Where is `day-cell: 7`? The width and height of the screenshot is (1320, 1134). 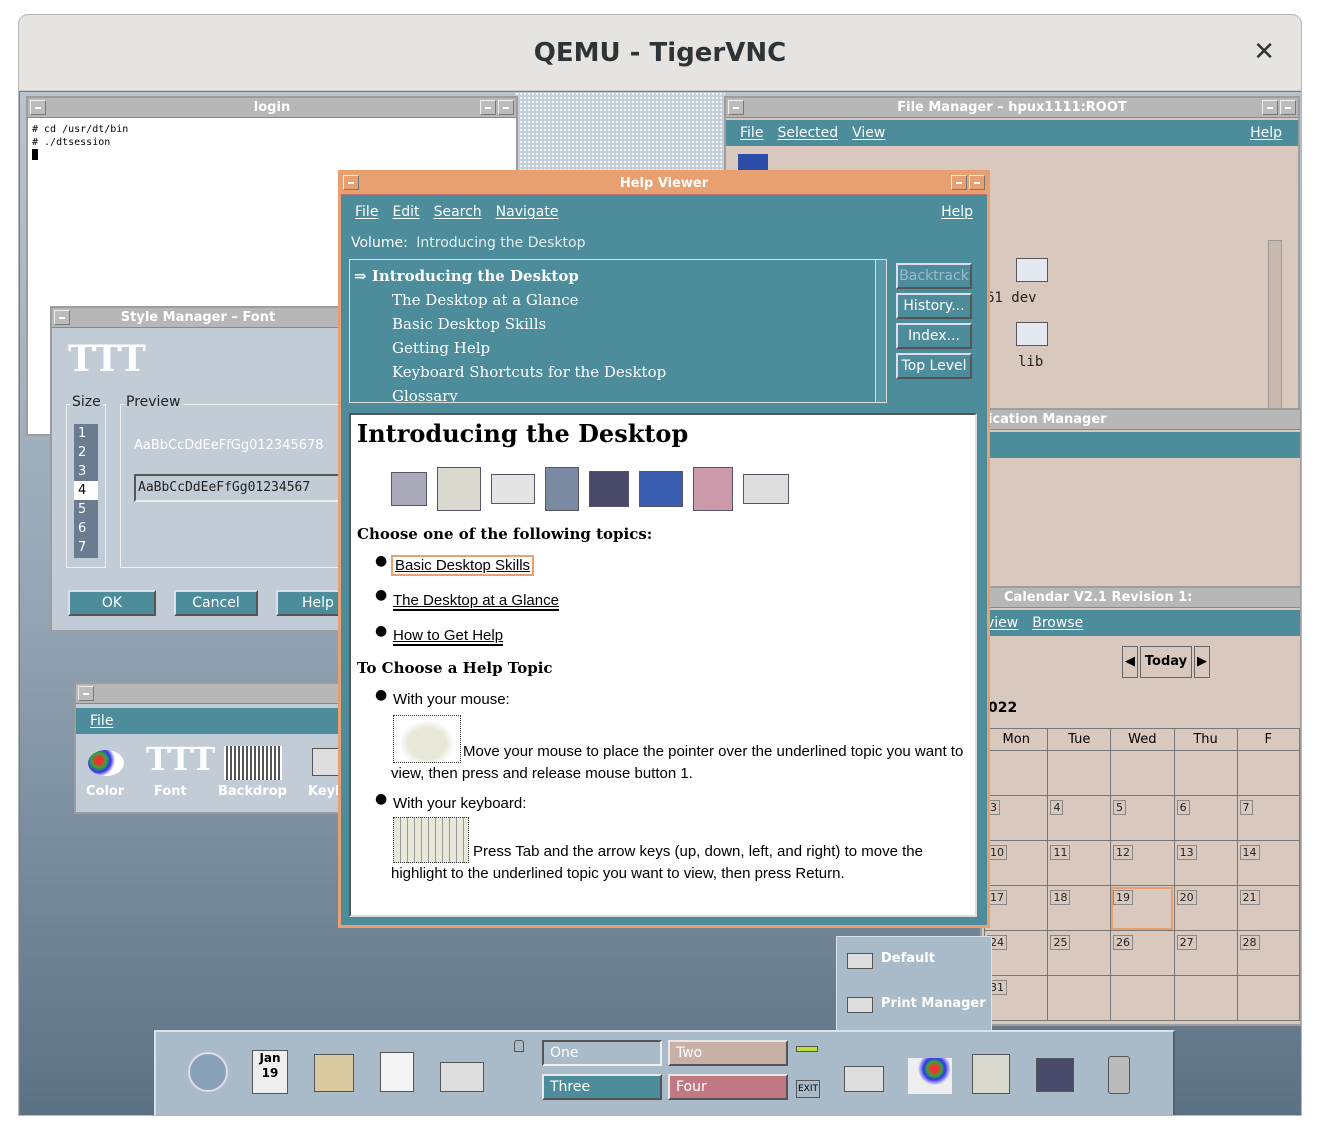
day-cell: 7 is located at coordinates (1268, 818).